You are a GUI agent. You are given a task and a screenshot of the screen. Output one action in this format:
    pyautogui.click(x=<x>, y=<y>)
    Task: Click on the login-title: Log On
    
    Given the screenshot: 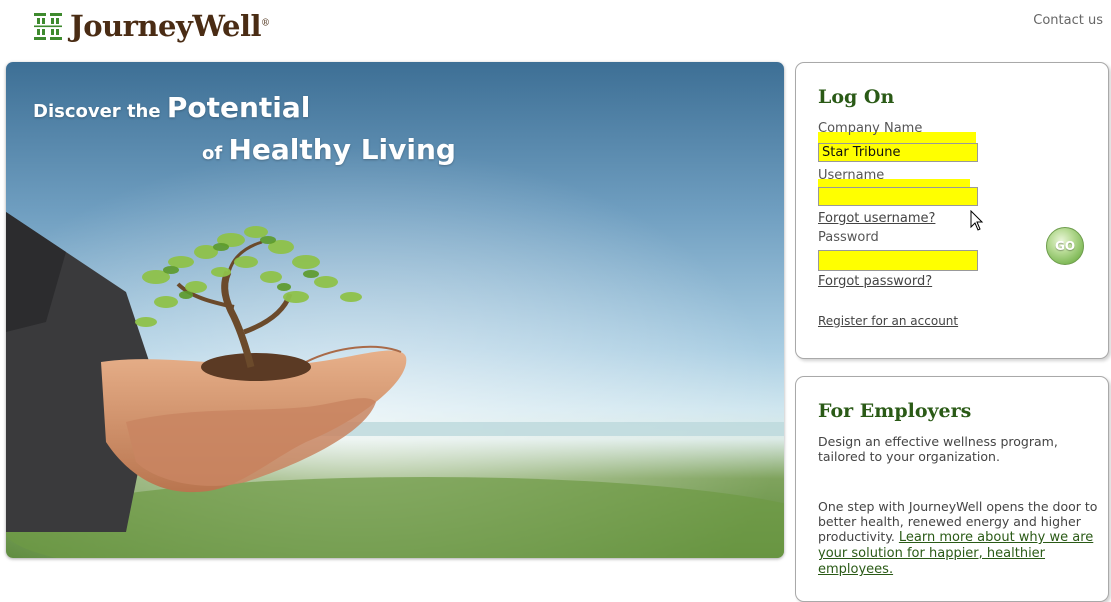 What is the action you would take?
    pyautogui.click(x=856, y=97)
    